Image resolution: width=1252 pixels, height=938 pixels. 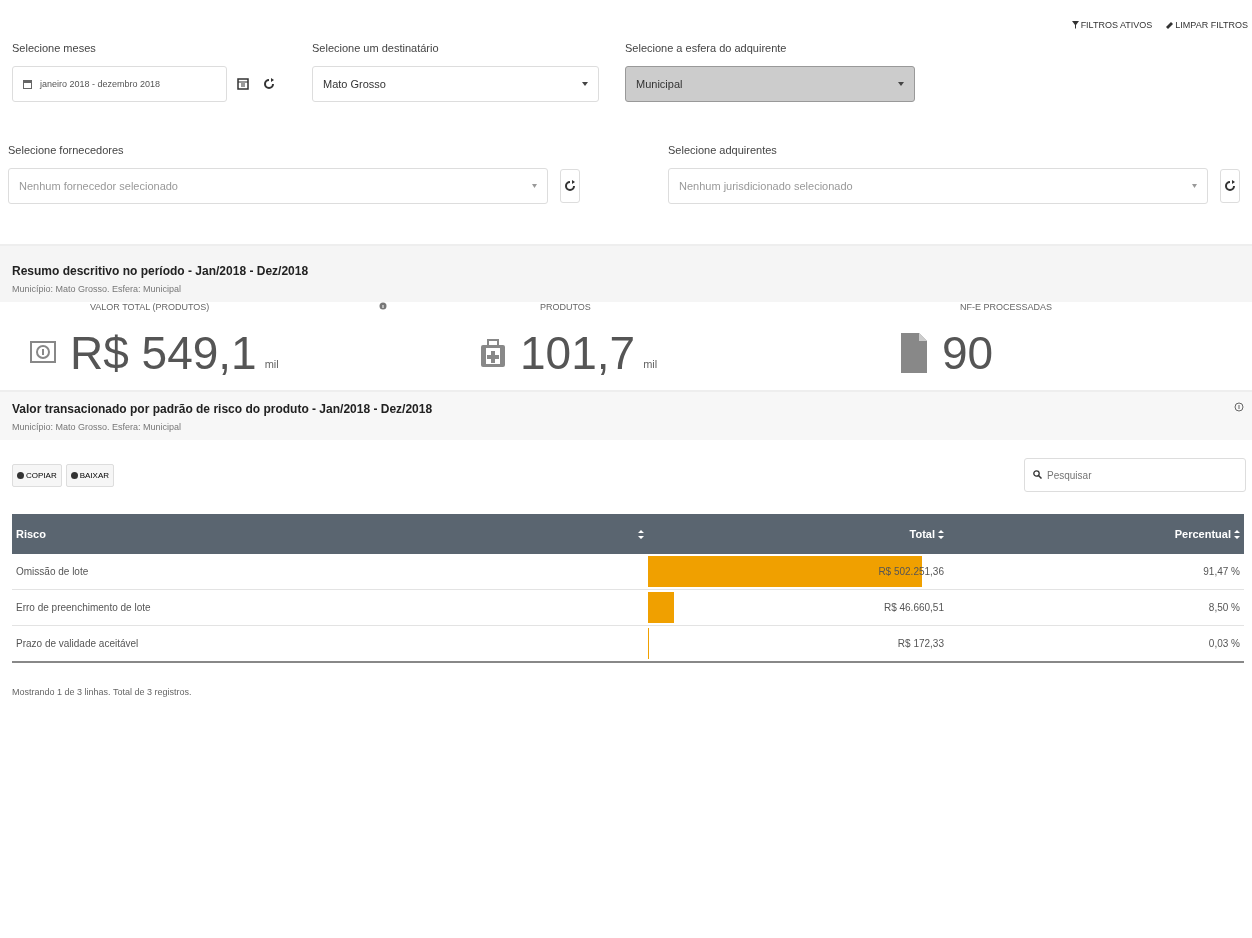 What do you see at coordinates (723, 150) in the screenshot?
I see `field-label: Selecione adquirentes` at bounding box center [723, 150].